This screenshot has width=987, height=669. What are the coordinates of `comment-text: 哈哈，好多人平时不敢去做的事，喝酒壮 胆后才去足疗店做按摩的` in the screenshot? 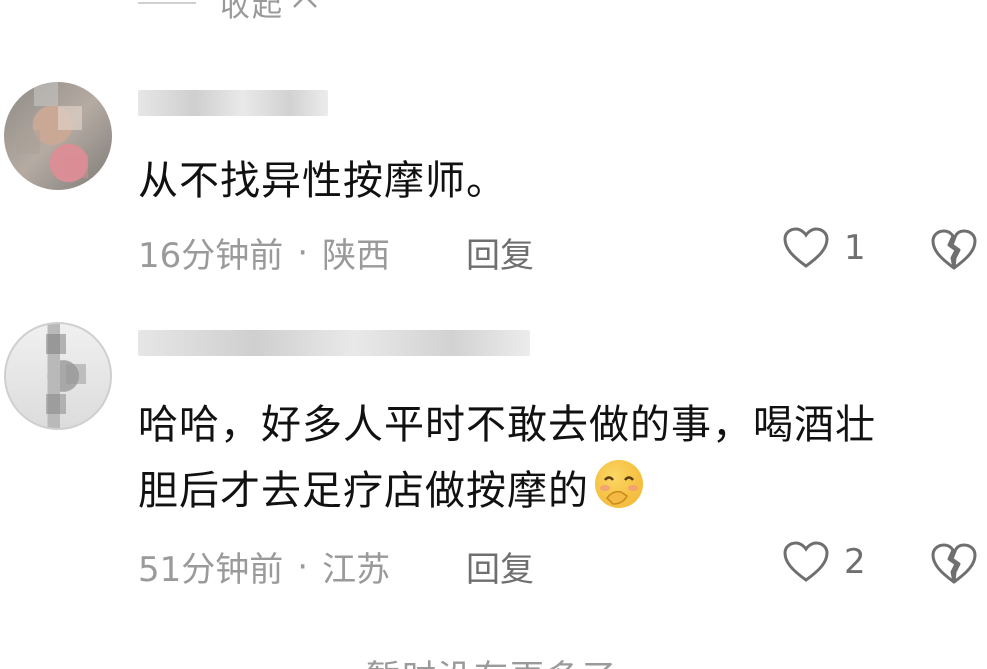 It's located at (507, 458).